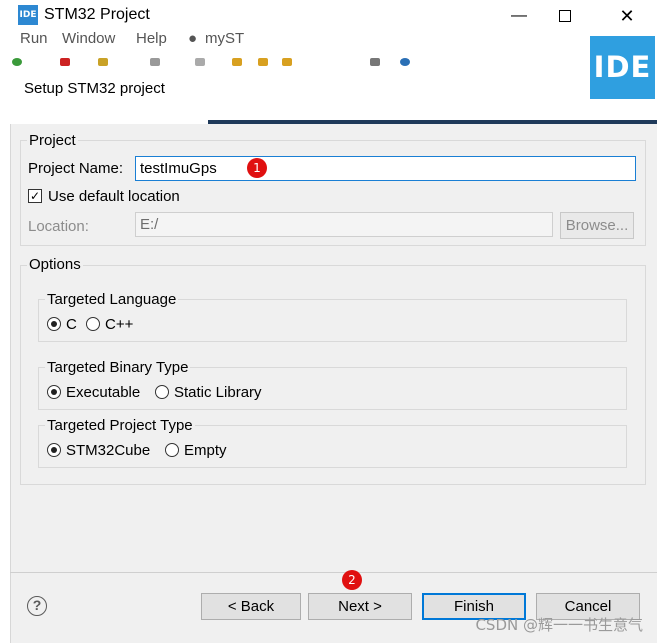  What do you see at coordinates (627, 16) in the screenshot?
I see `close-icon: ✕` at bounding box center [627, 16].